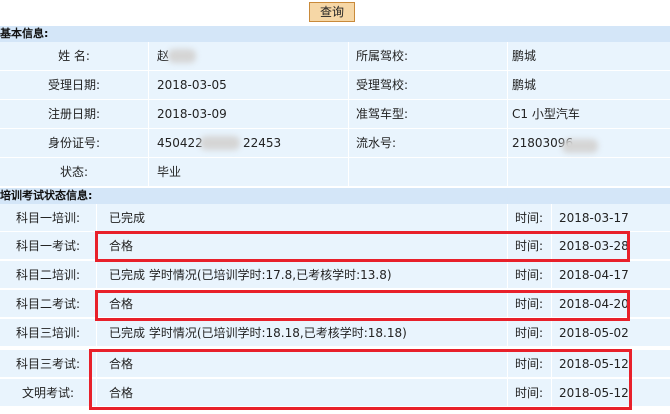 Image resolution: width=670 pixels, height=414 pixels. What do you see at coordinates (169, 172) in the screenshot?
I see `status-value: 毕业` at bounding box center [169, 172].